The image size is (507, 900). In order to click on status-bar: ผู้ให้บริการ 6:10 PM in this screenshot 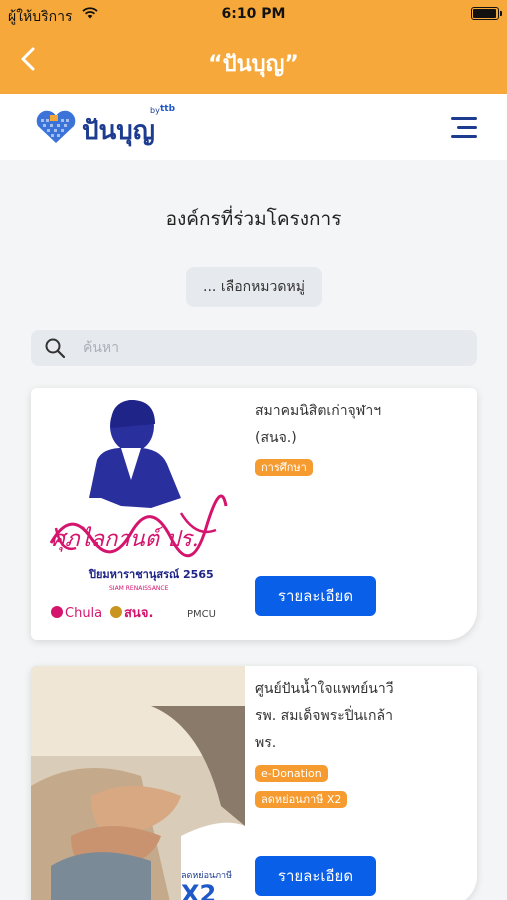, I will do `click(253, 14)`.